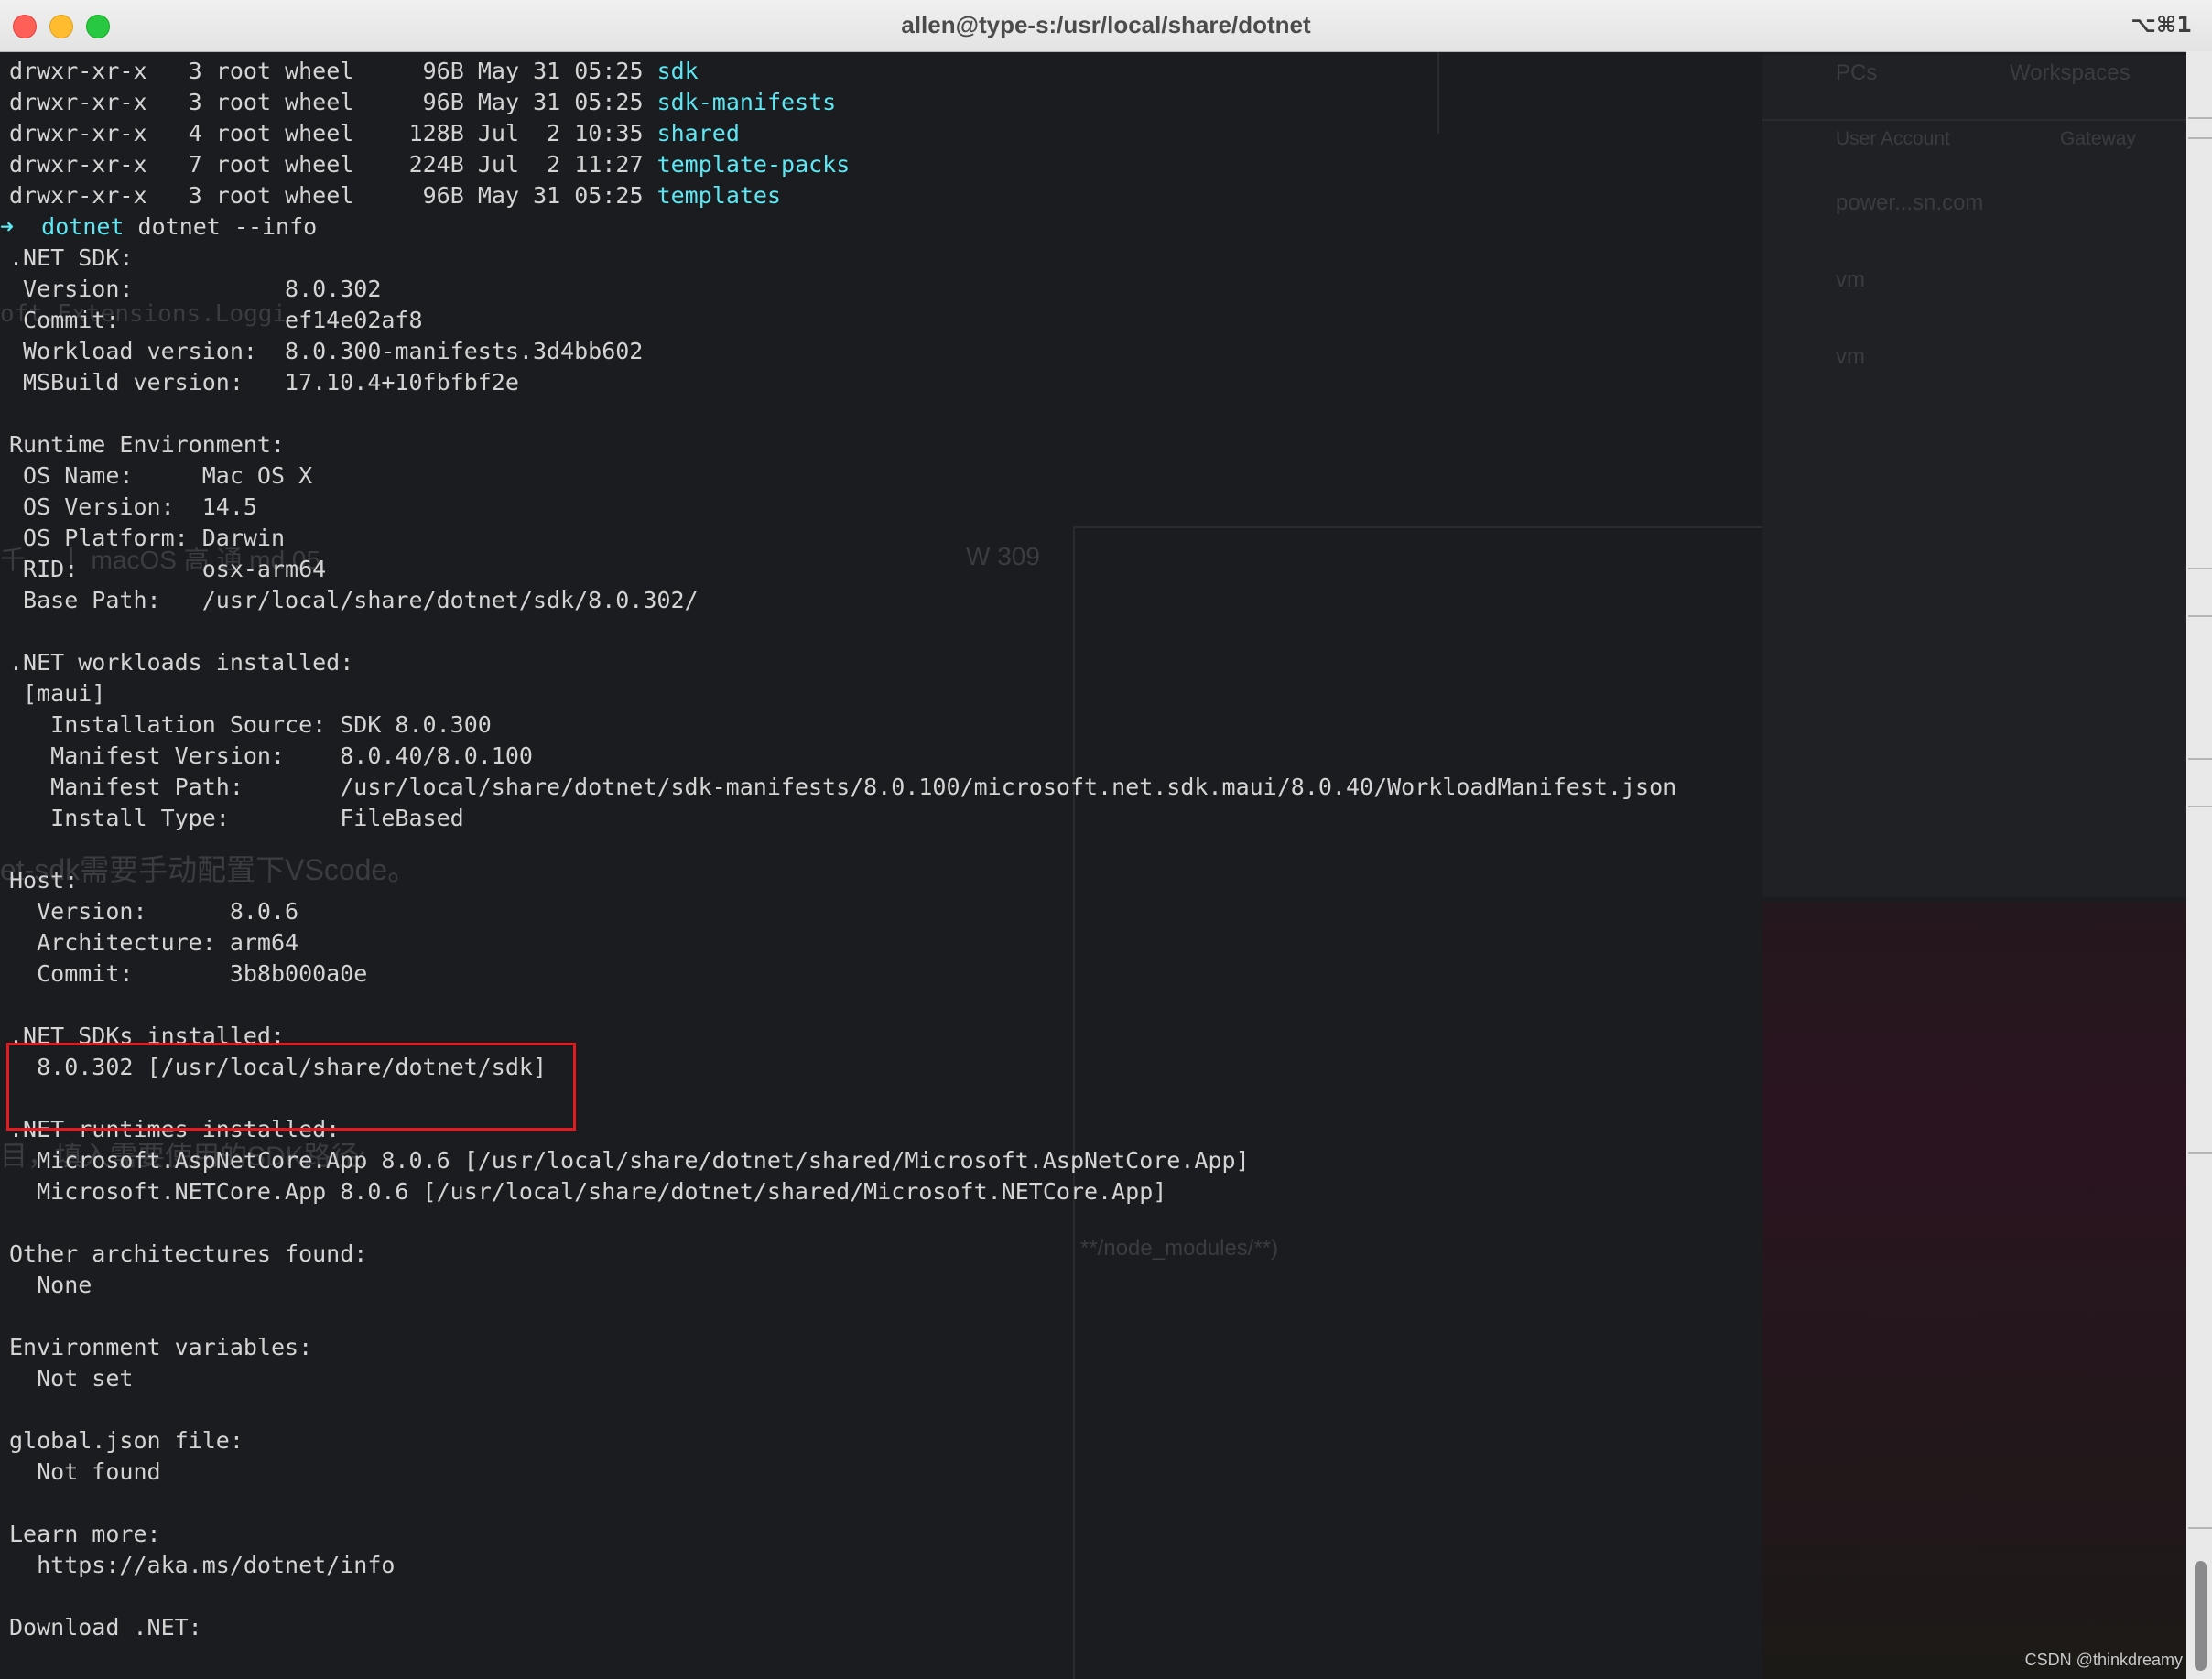 The height and width of the screenshot is (1679, 2212). I want to click on output-line: Not found, so click(85, 1471).